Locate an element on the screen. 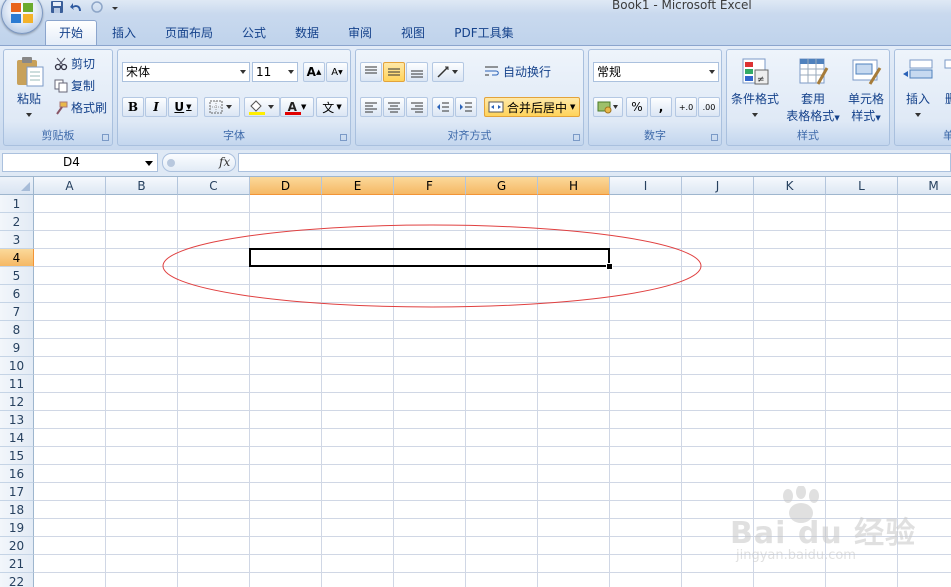 The height and width of the screenshot is (587, 951). row-header-15: 15 is located at coordinates (17, 456).